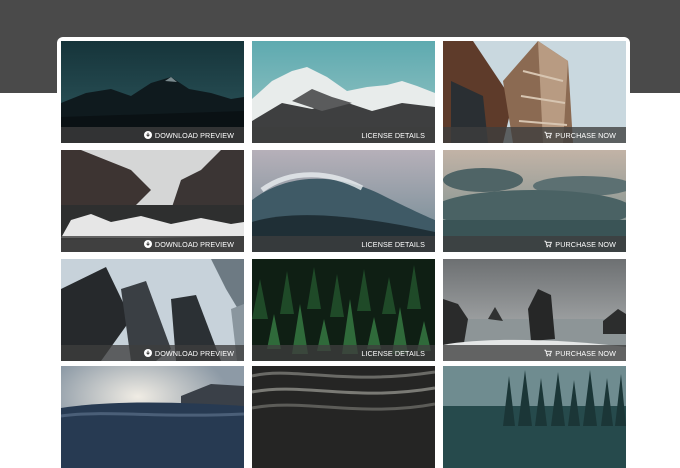 This screenshot has width=680, height=468. I want to click on gallery-tile-building: PURCHASE NOW, so click(534, 92).